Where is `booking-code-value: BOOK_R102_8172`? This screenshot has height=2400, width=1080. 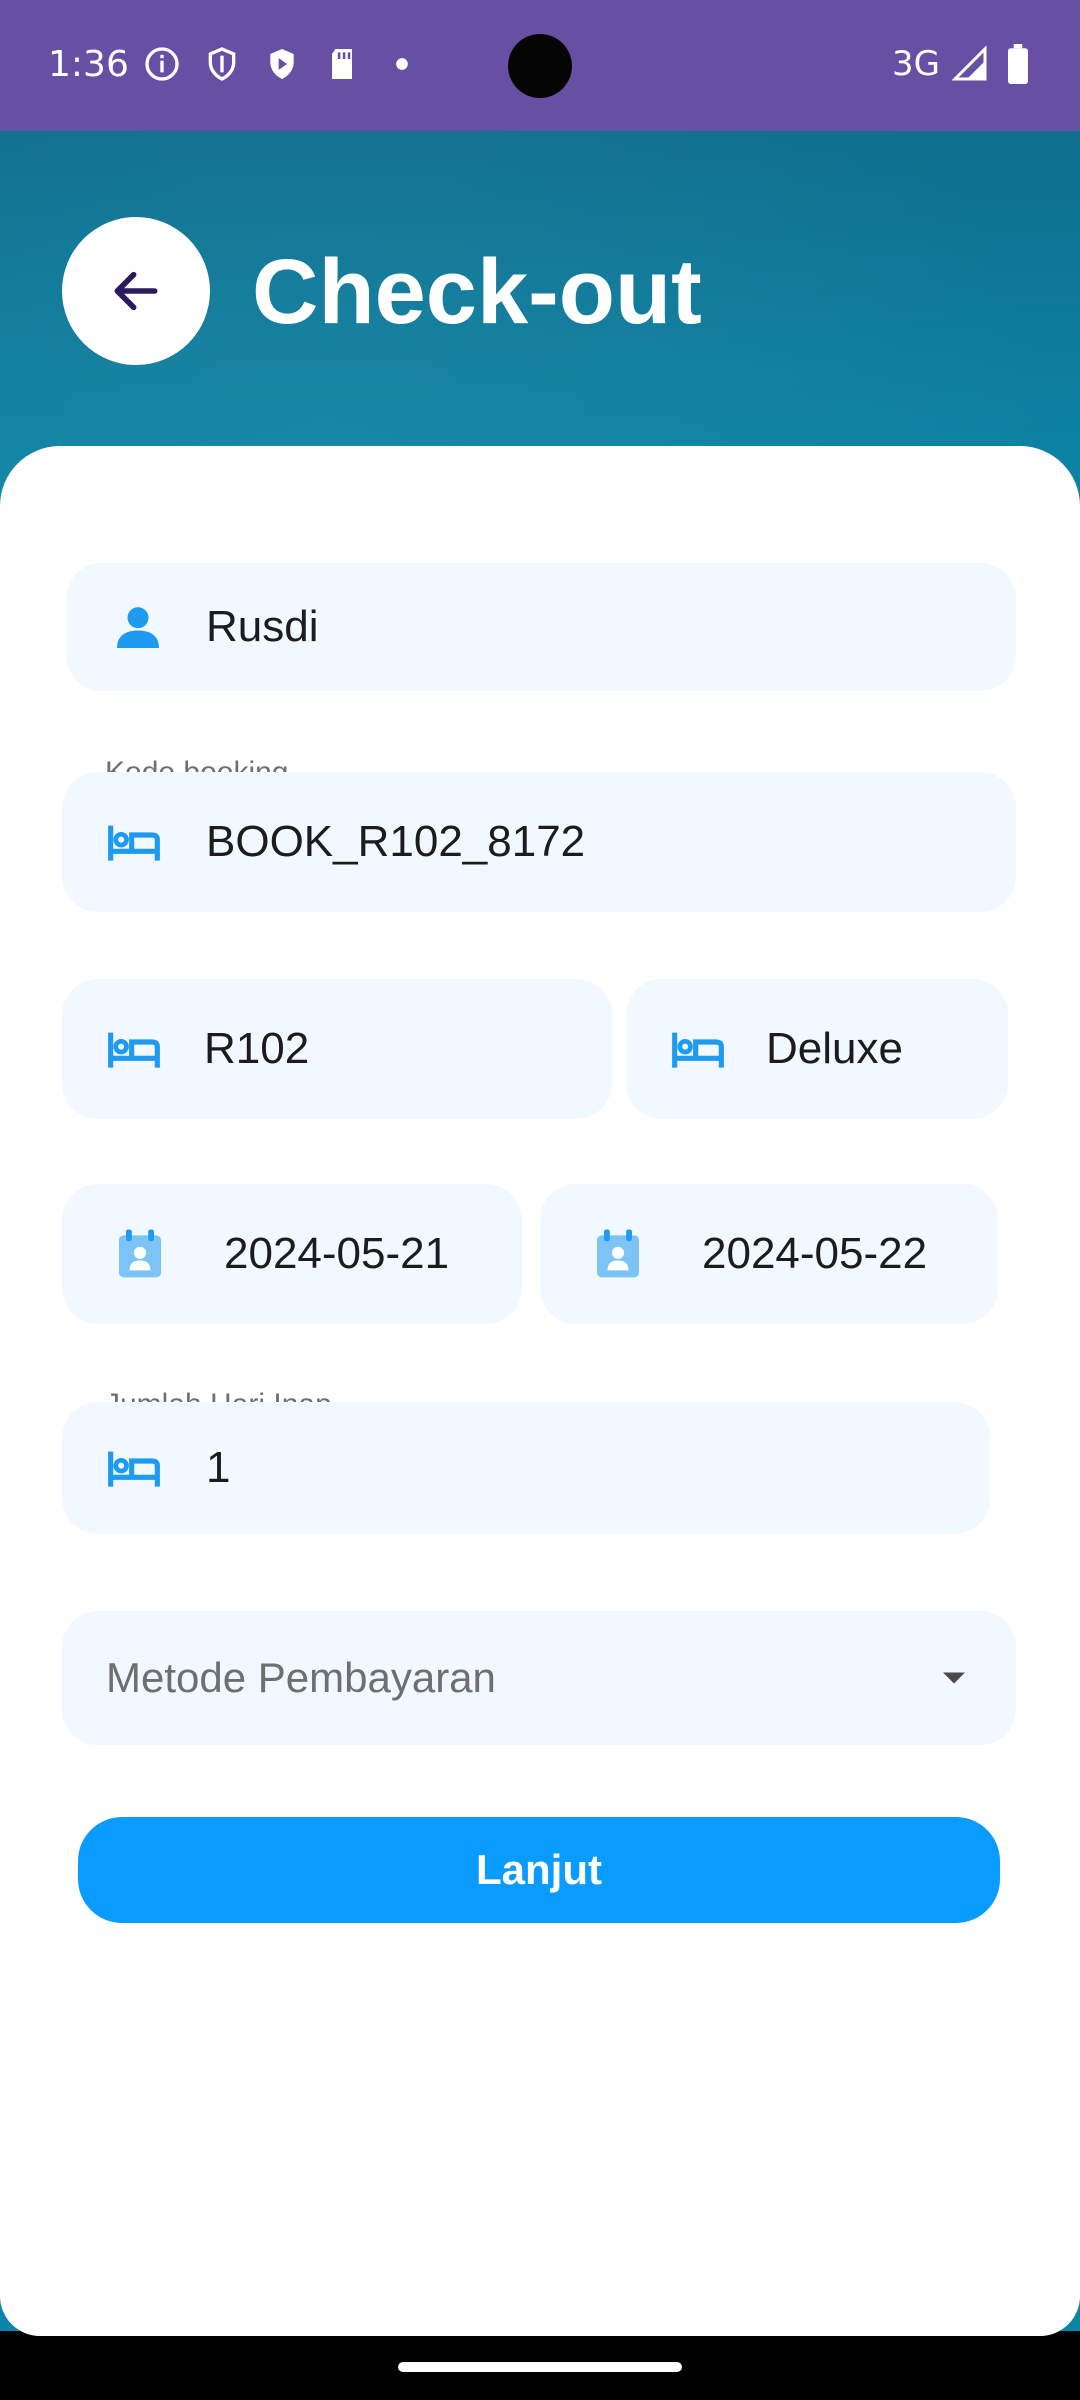 booking-code-value: BOOK_R102_8172 is located at coordinates (396, 841).